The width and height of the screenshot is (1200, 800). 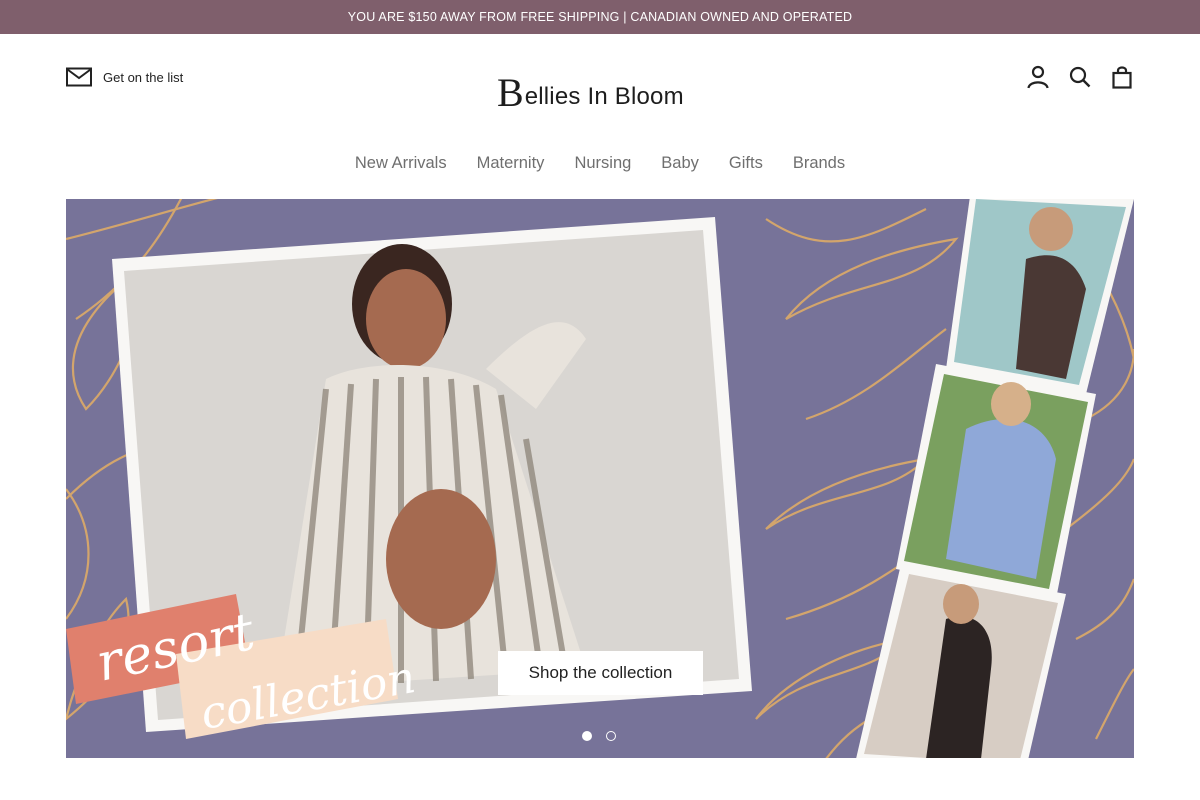 What do you see at coordinates (401, 163) in the screenshot?
I see `nav-item-new-arrivals: New Arrivals` at bounding box center [401, 163].